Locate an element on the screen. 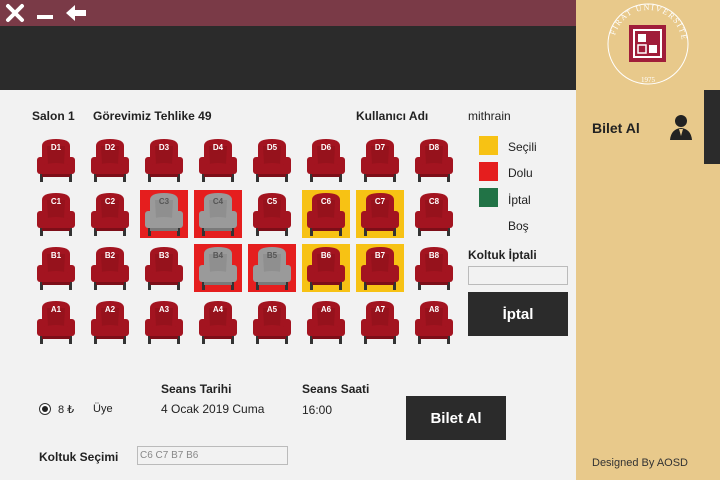  seat-a3: A3 is located at coordinates (164, 322).